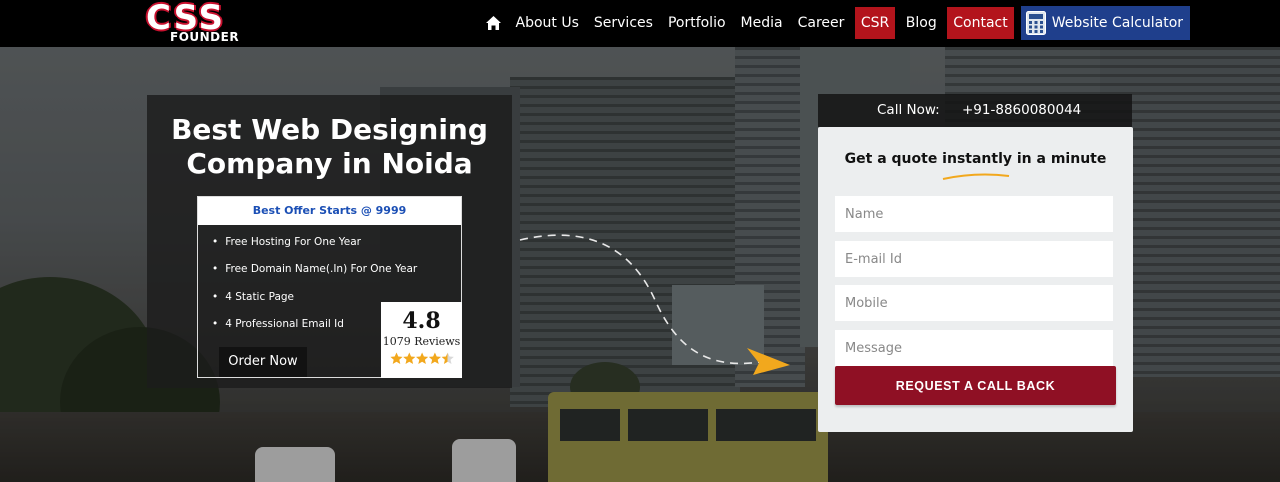 The width and height of the screenshot is (1280, 482). Describe the element at coordinates (696, 23) in the screenshot. I see `nav-portfolio: Portfolio` at that location.